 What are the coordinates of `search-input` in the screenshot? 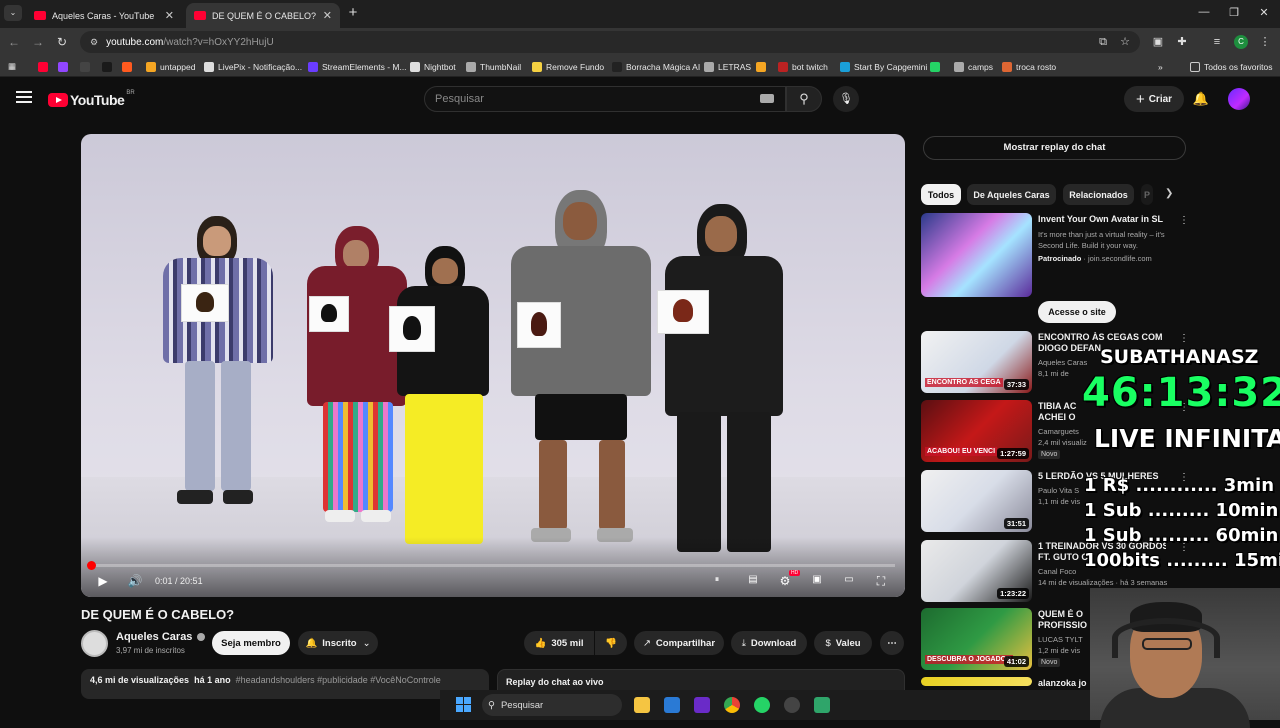 It's located at (590, 99).